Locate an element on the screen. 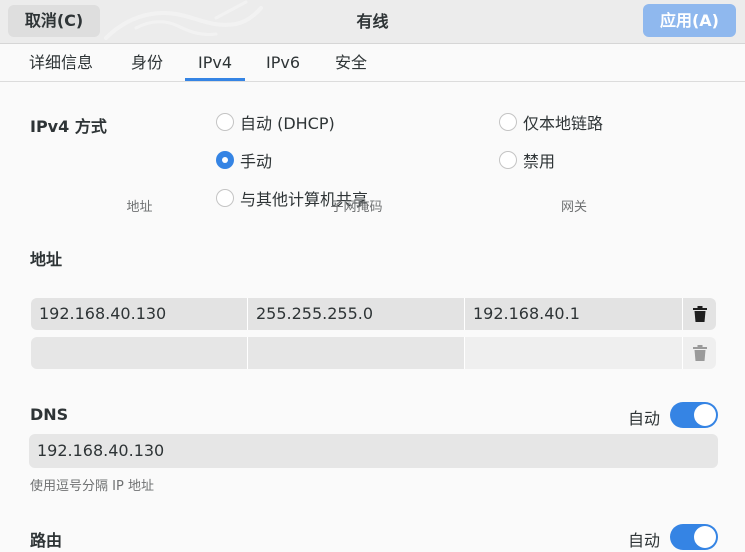 This screenshot has height=552, width=745. apply-button: 应用(A) is located at coordinates (689, 20).